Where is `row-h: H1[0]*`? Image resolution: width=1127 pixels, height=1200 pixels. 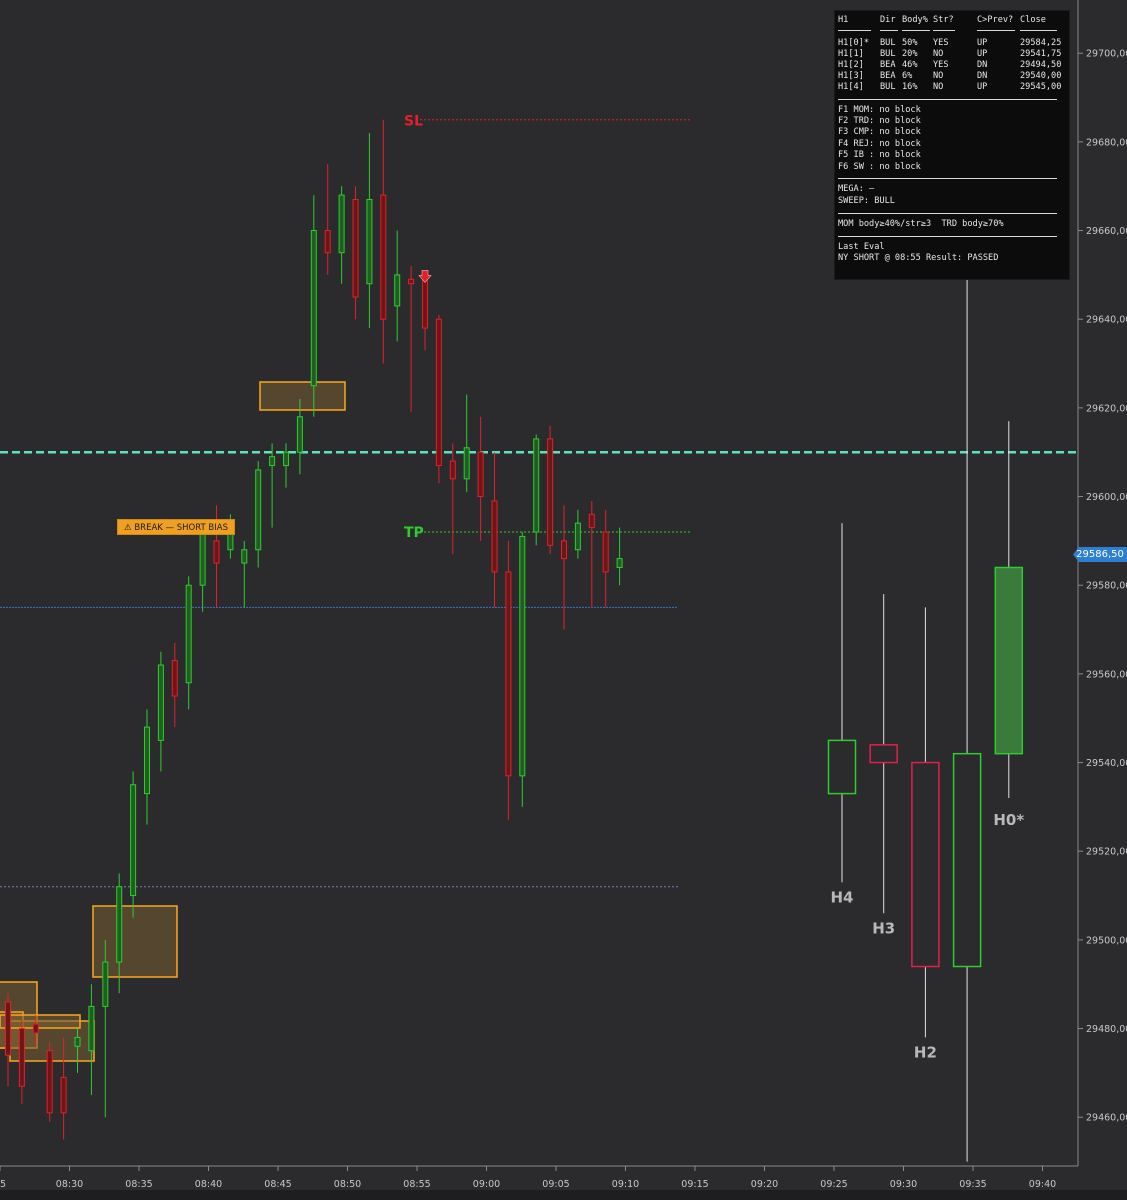 row-h: H1[0]* is located at coordinates (854, 43).